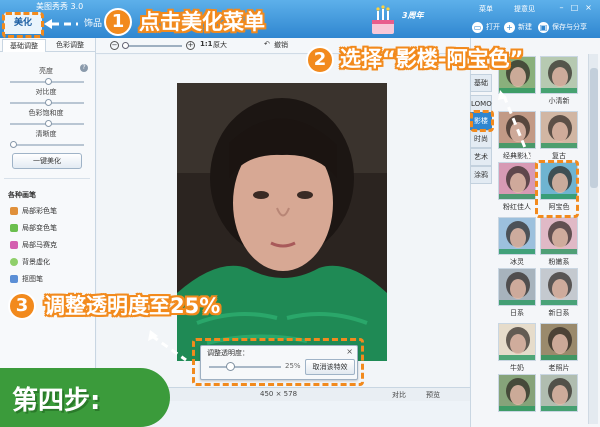  What do you see at coordinates (48, 102) in the screenshot?
I see `slider-contrast-knob` at bounding box center [48, 102].